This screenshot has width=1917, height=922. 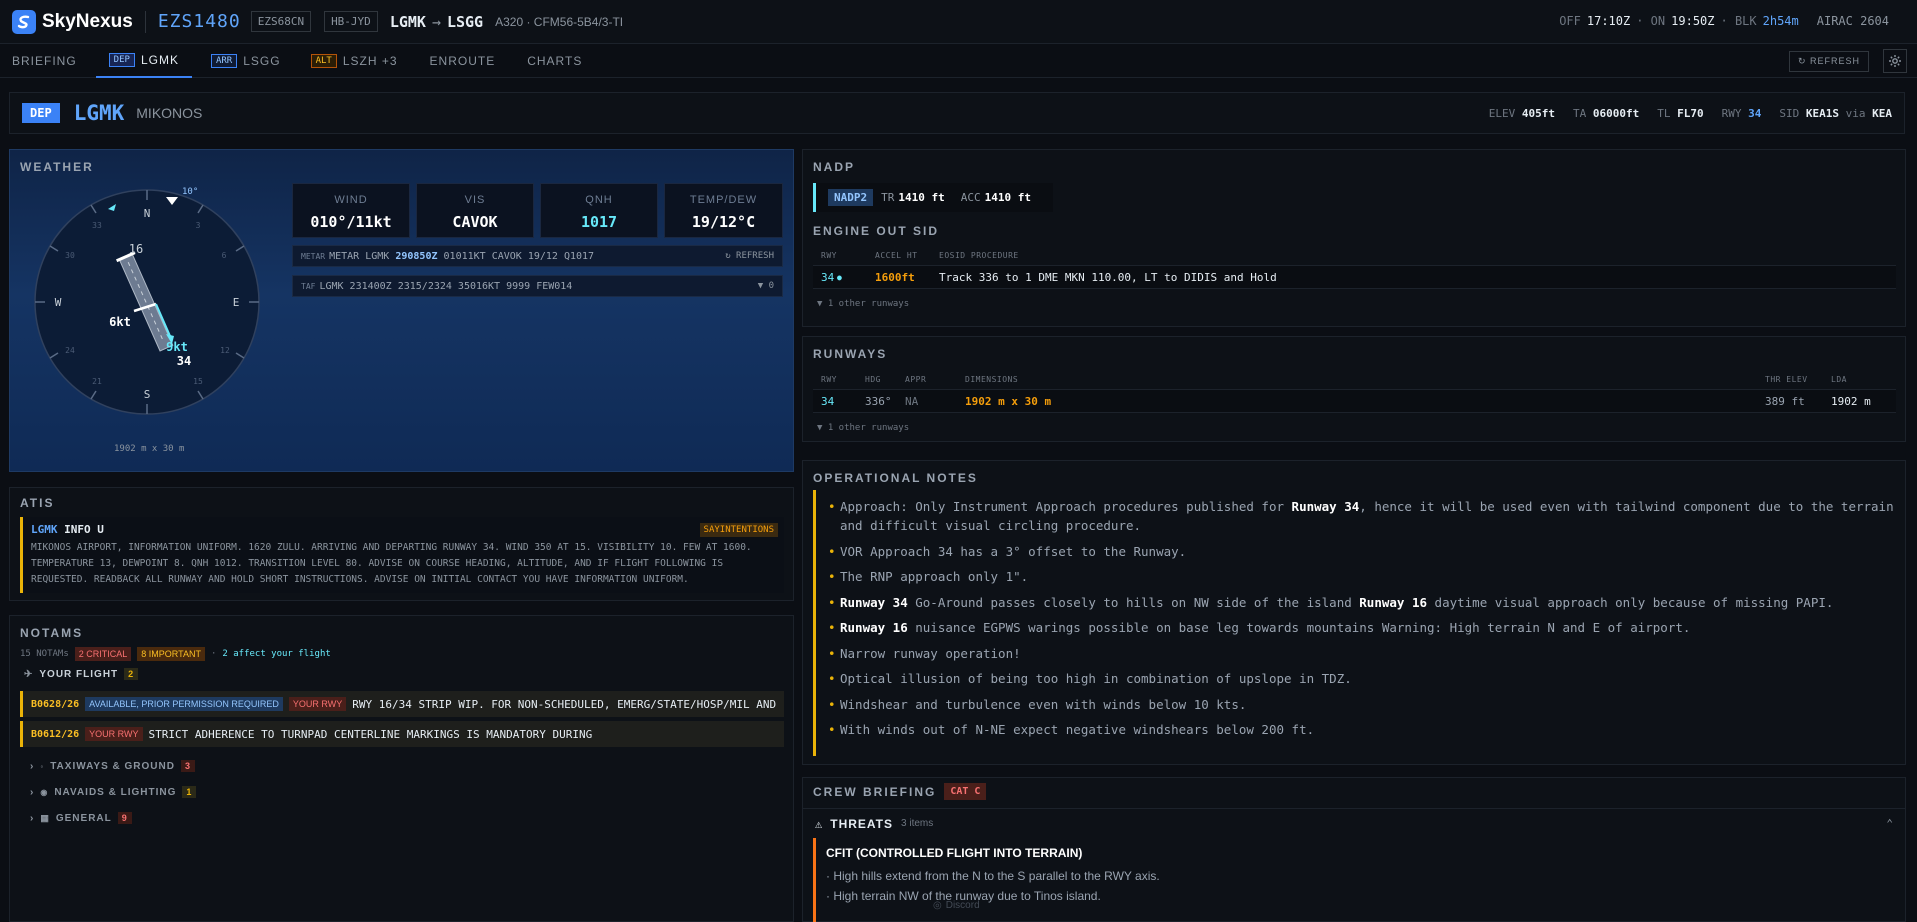 What do you see at coordinates (436, 22) in the screenshot?
I see `route: LGMK → LSGG` at bounding box center [436, 22].